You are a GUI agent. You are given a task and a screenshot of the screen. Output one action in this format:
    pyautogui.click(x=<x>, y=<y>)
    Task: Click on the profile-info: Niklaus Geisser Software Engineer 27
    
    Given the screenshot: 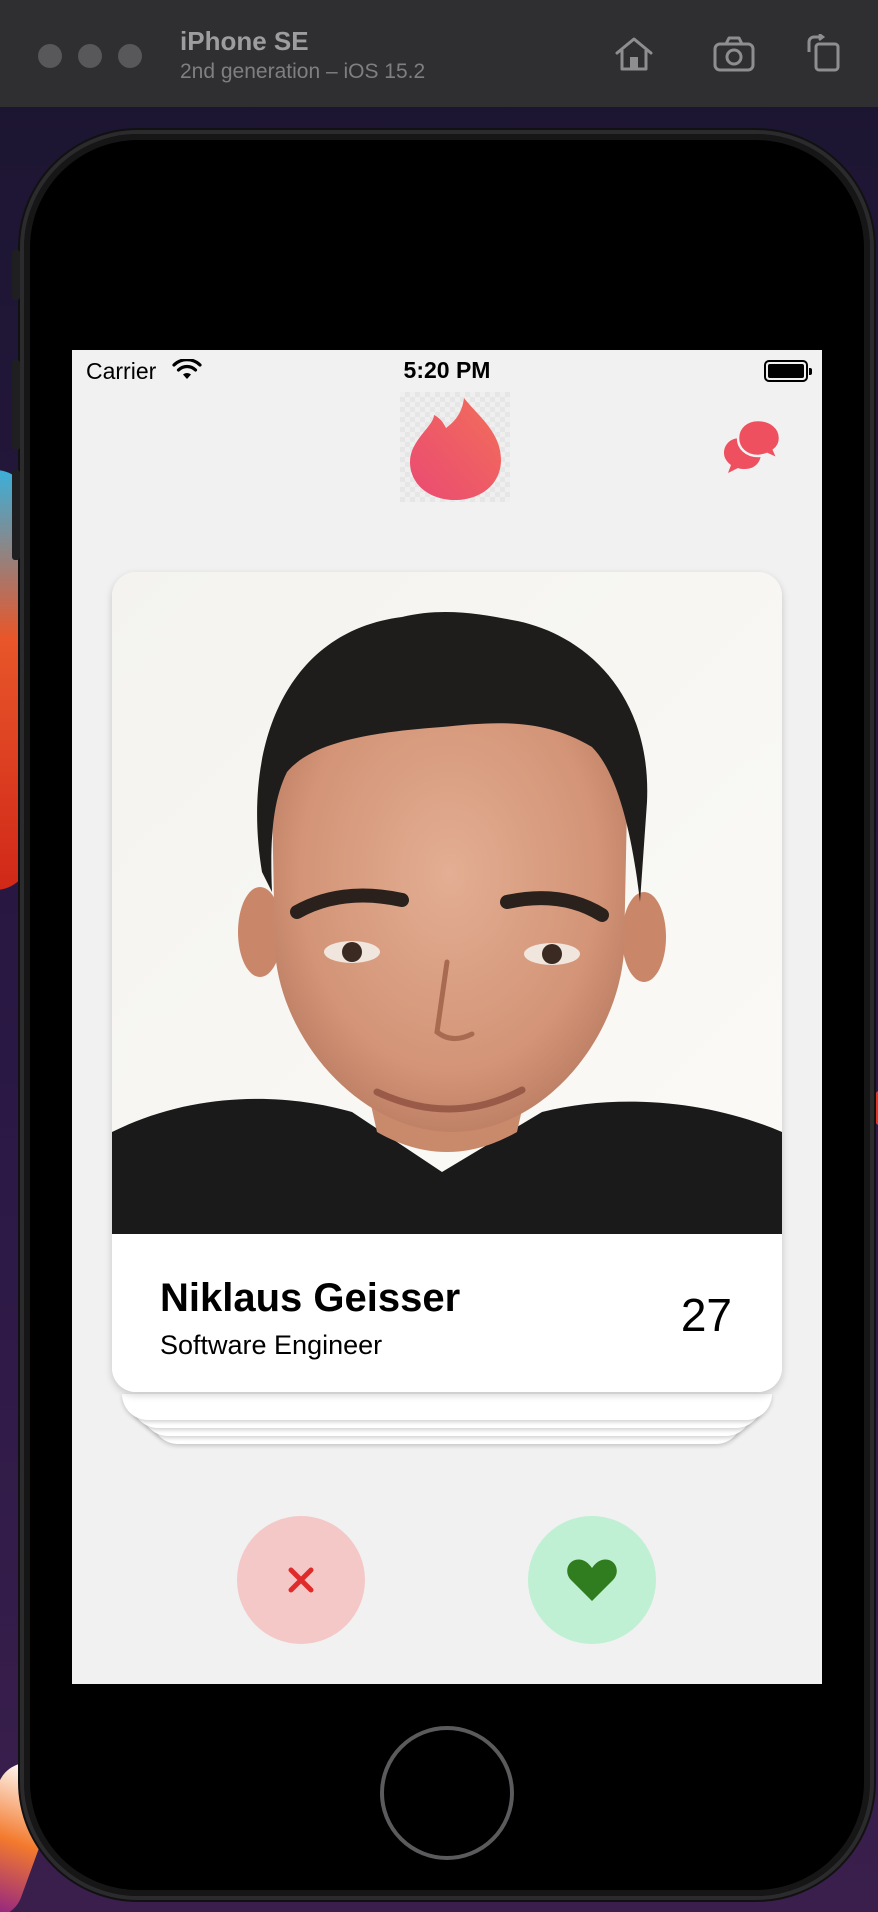 What is the action you would take?
    pyautogui.click(x=447, y=1313)
    